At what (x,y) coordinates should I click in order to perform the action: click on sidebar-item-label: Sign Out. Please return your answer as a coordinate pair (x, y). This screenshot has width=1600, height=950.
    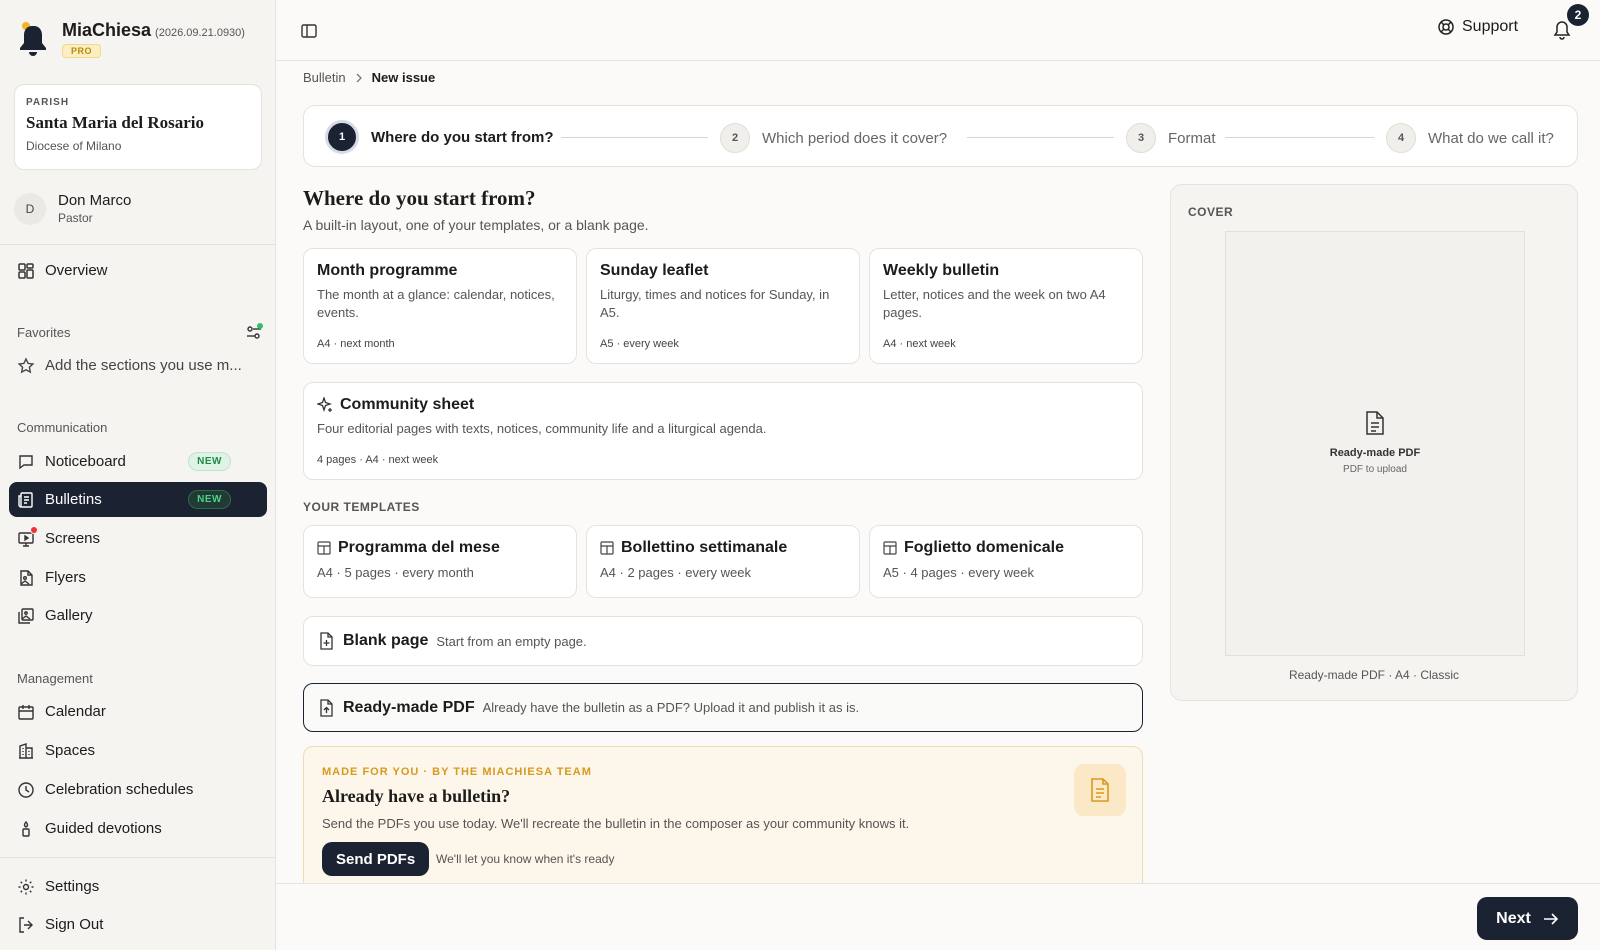
    Looking at the image, I should click on (74, 924).